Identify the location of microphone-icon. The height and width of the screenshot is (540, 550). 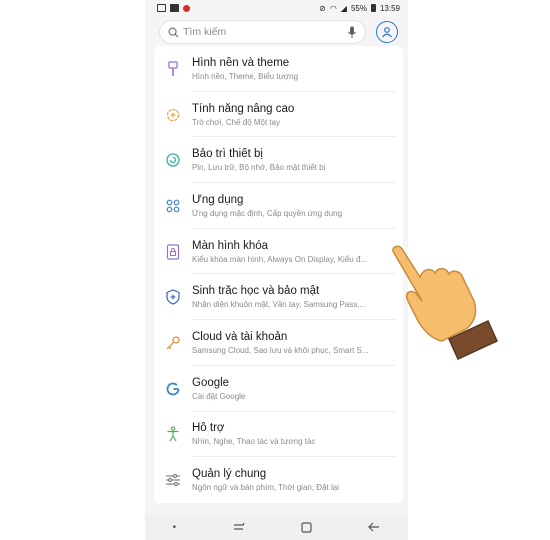
(352, 32).